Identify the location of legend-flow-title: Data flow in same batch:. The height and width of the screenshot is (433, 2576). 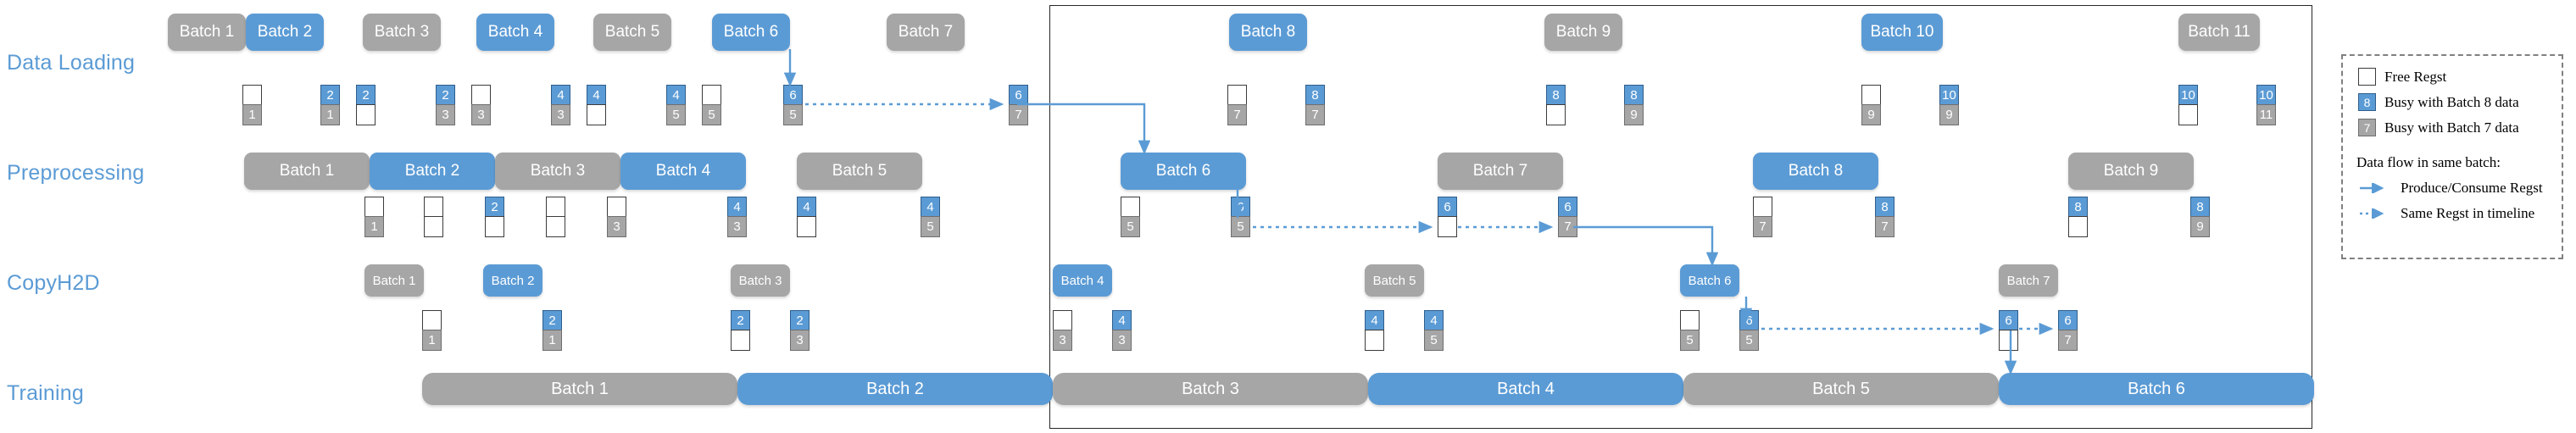
(2428, 162).